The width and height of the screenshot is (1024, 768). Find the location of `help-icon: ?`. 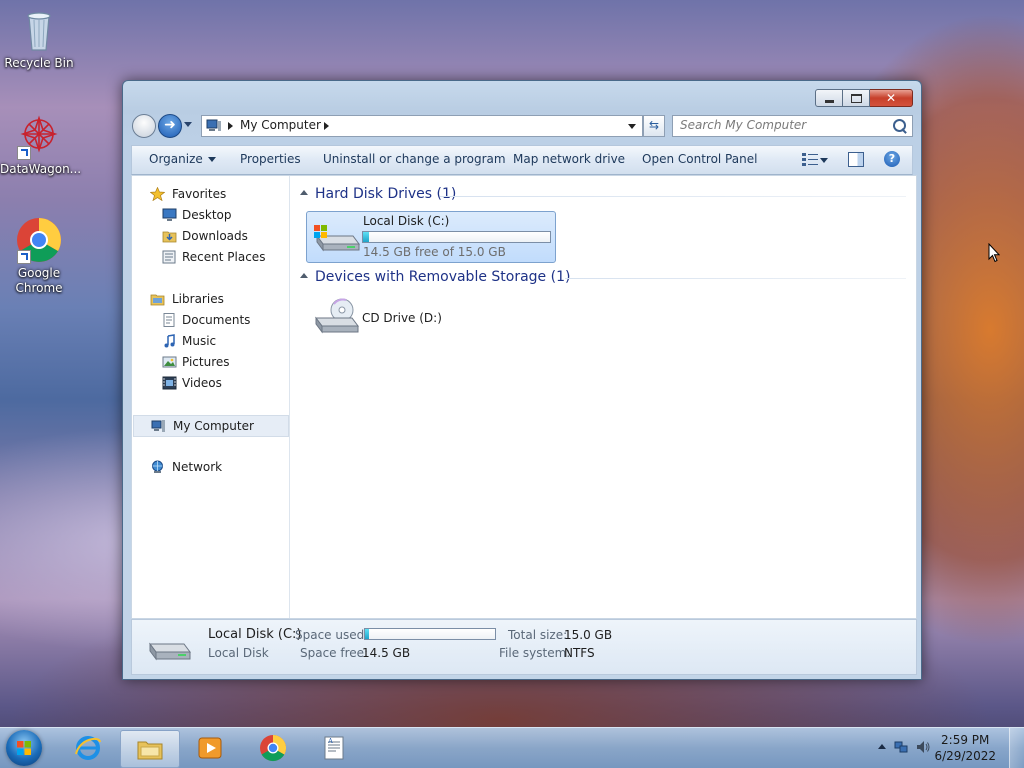

help-icon: ? is located at coordinates (892, 159).